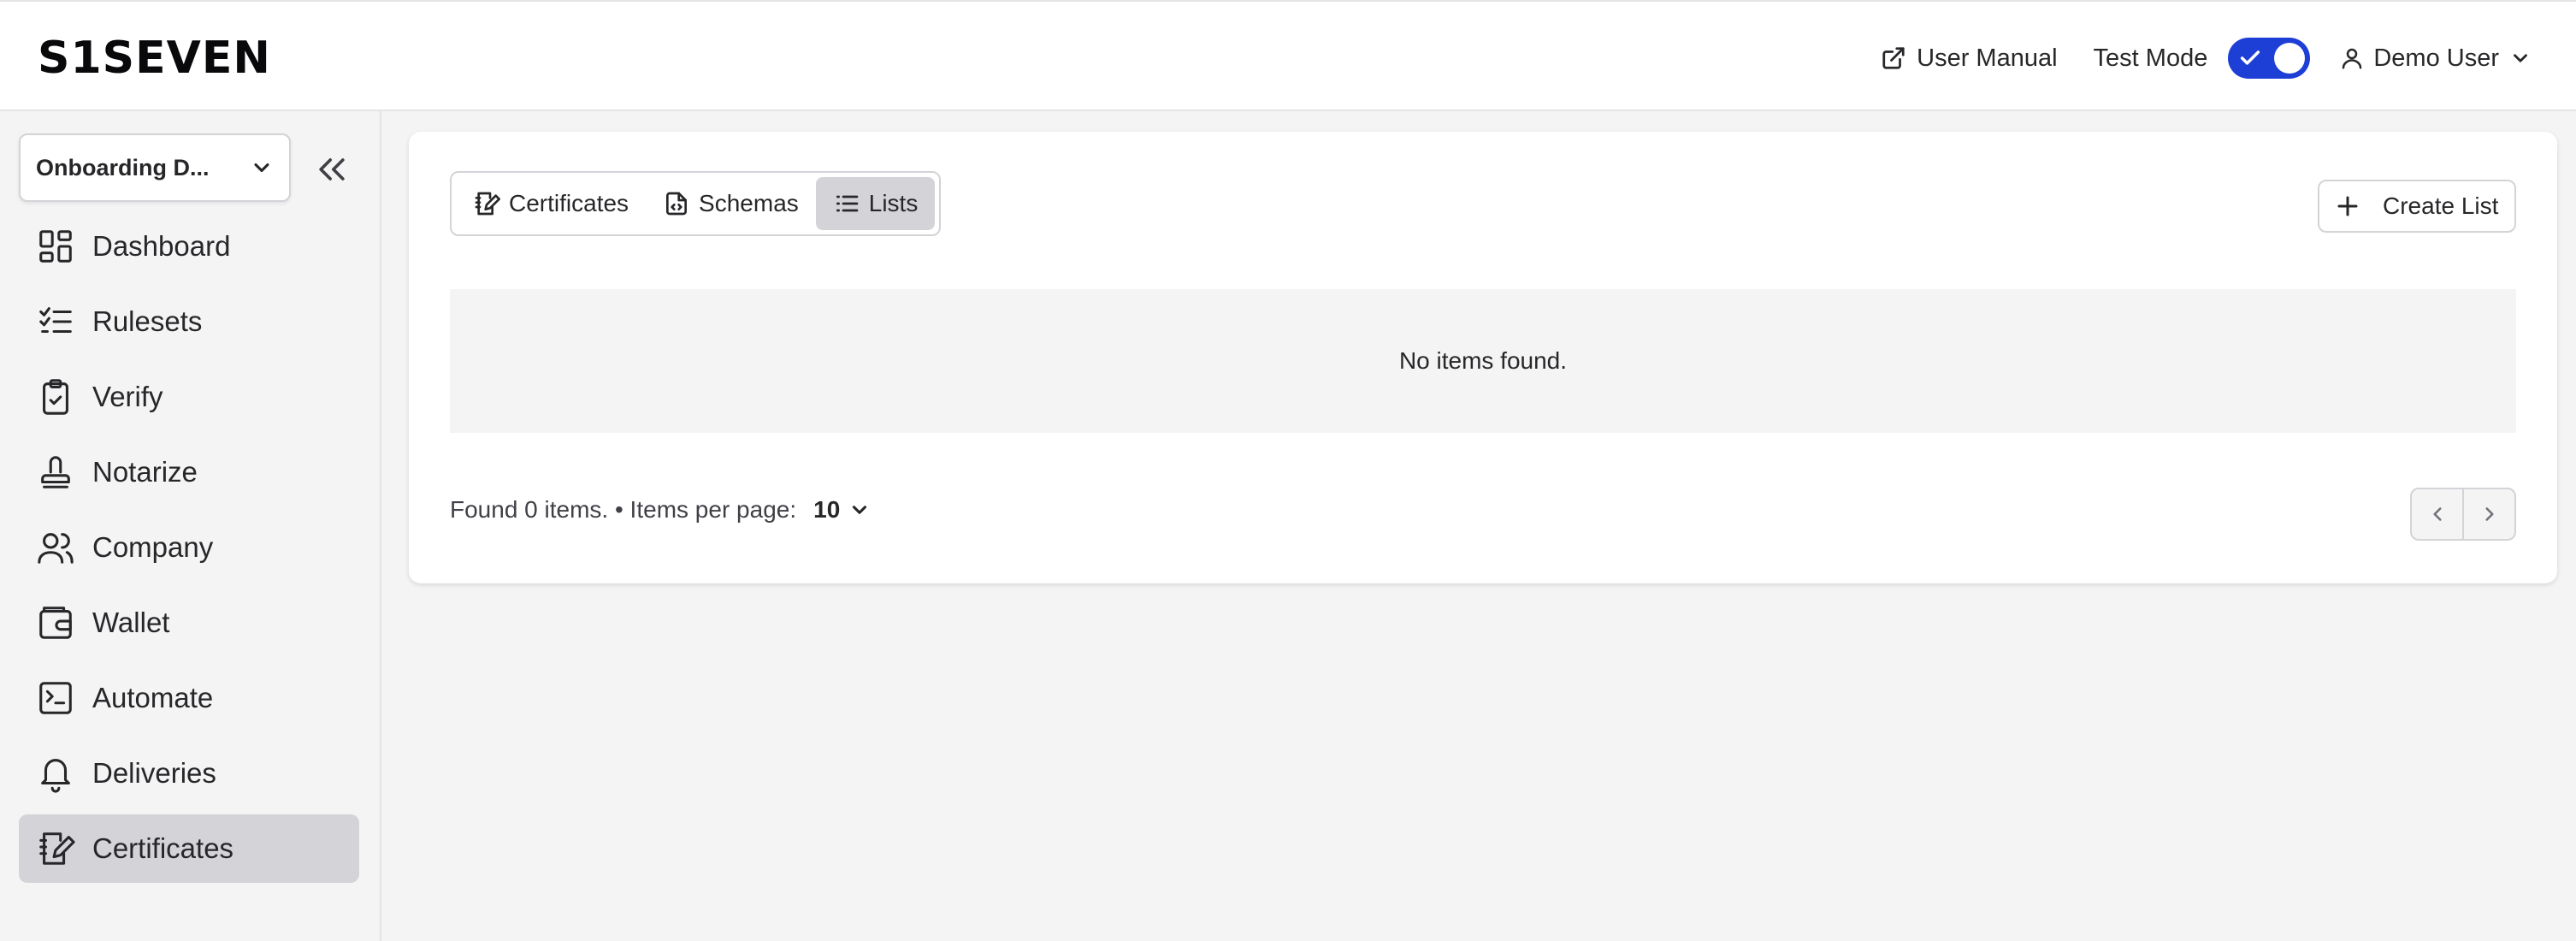 This screenshot has height=941, width=2576. I want to click on bell-icon, so click(55, 776).